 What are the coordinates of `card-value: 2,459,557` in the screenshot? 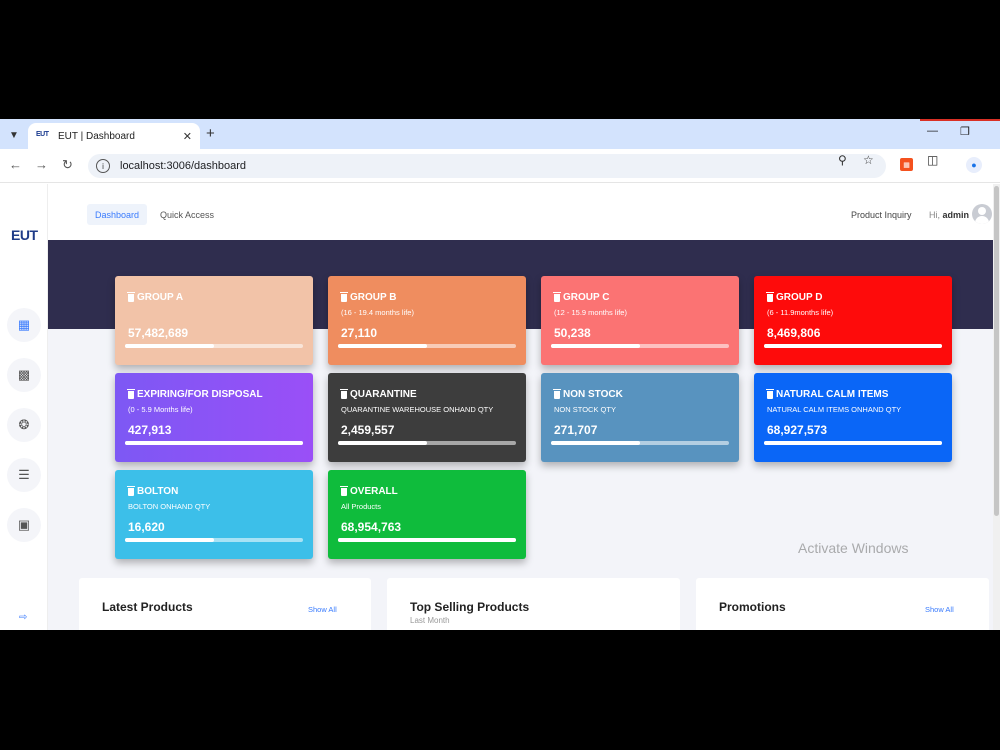 It's located at (368, 430).